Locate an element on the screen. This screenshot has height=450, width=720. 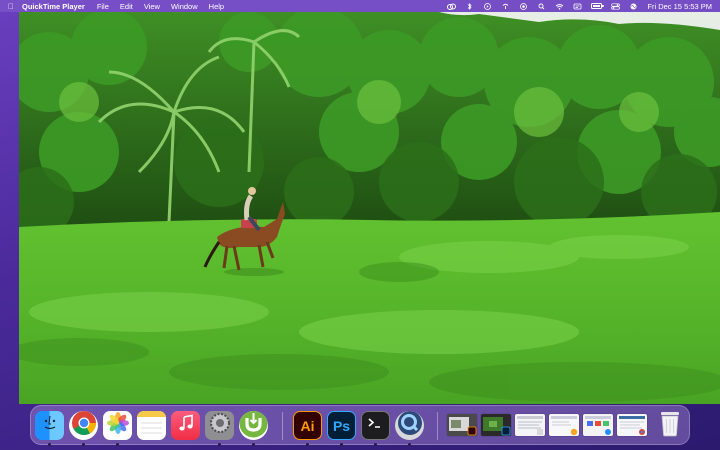
battery-icon is located at coordinates (597, 6).